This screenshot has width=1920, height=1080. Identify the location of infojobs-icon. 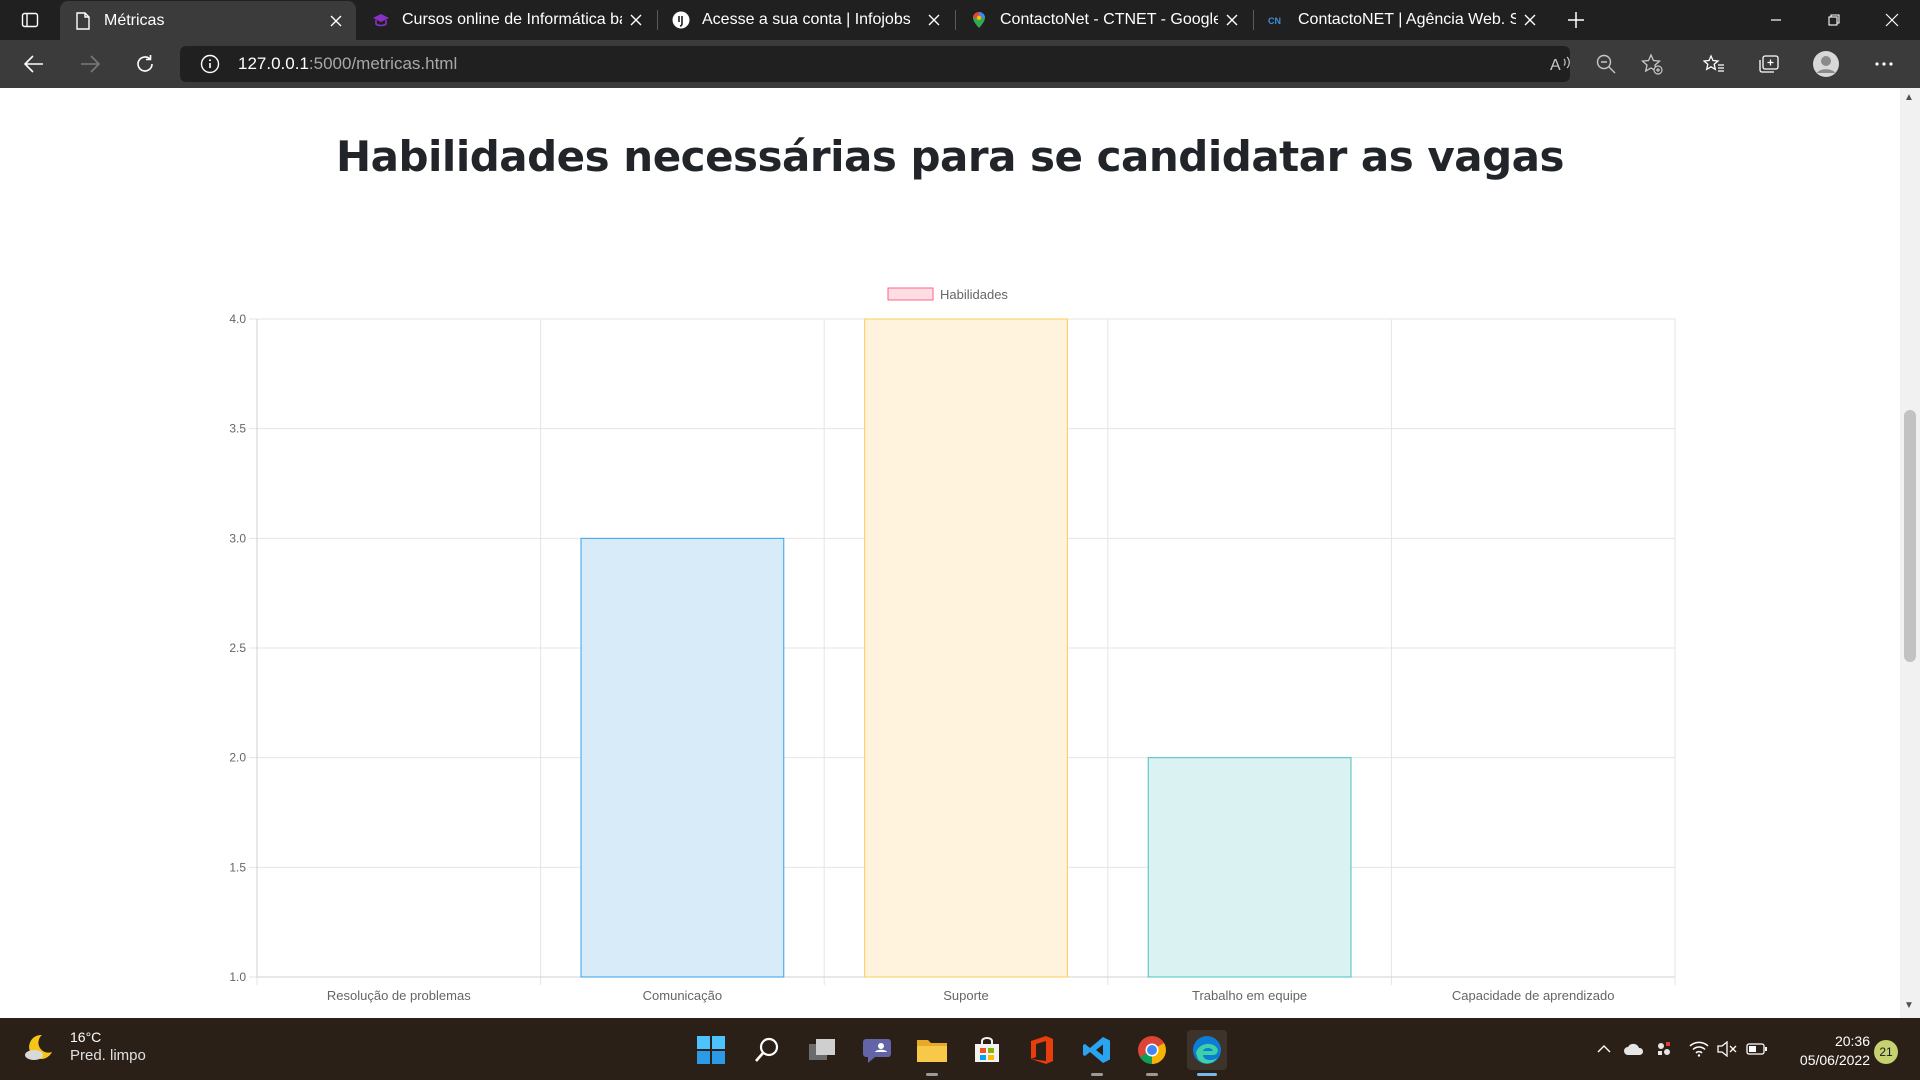
(681, 20).